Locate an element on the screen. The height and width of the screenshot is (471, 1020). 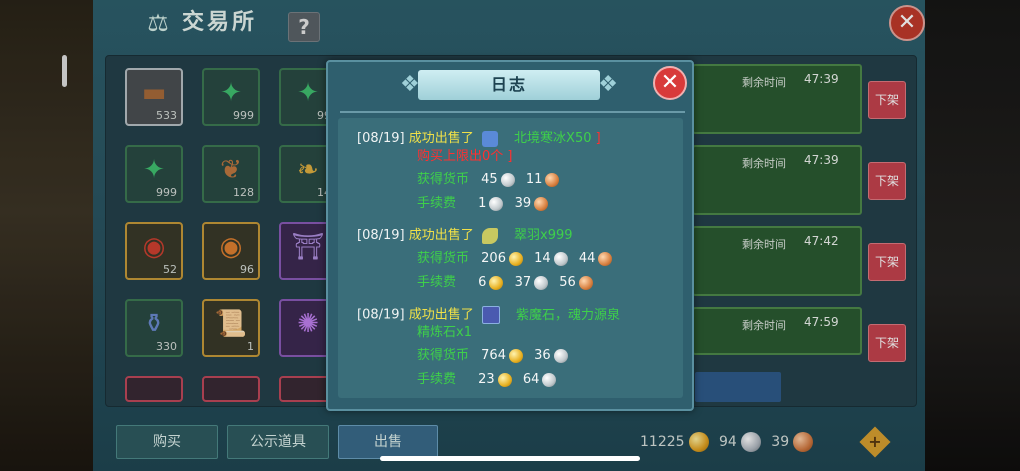
log-entry: [08/19] 成功出售了 翠羽x999 is located at coordinates (465, 236).